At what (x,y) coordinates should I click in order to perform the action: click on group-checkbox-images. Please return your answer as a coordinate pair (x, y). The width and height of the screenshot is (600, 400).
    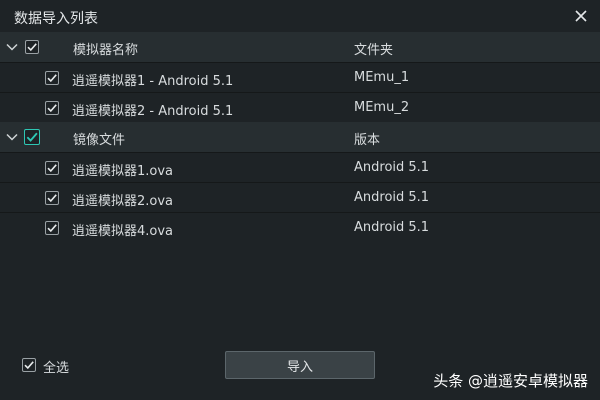
    Looking at the image, I should click on (32, 137).